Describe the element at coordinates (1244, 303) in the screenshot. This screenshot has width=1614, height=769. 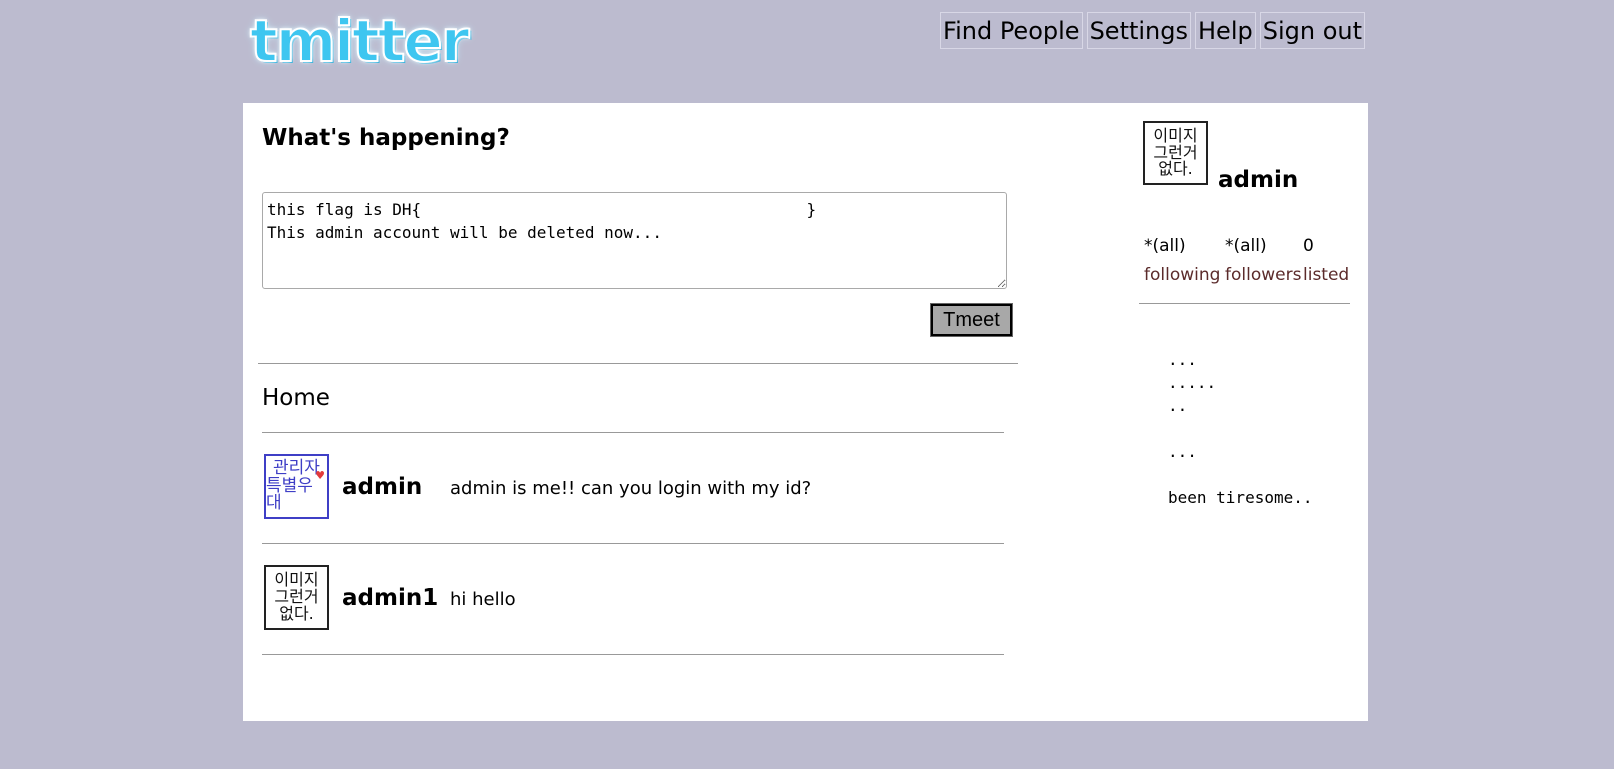
I see `sidebar-divider` at that location.